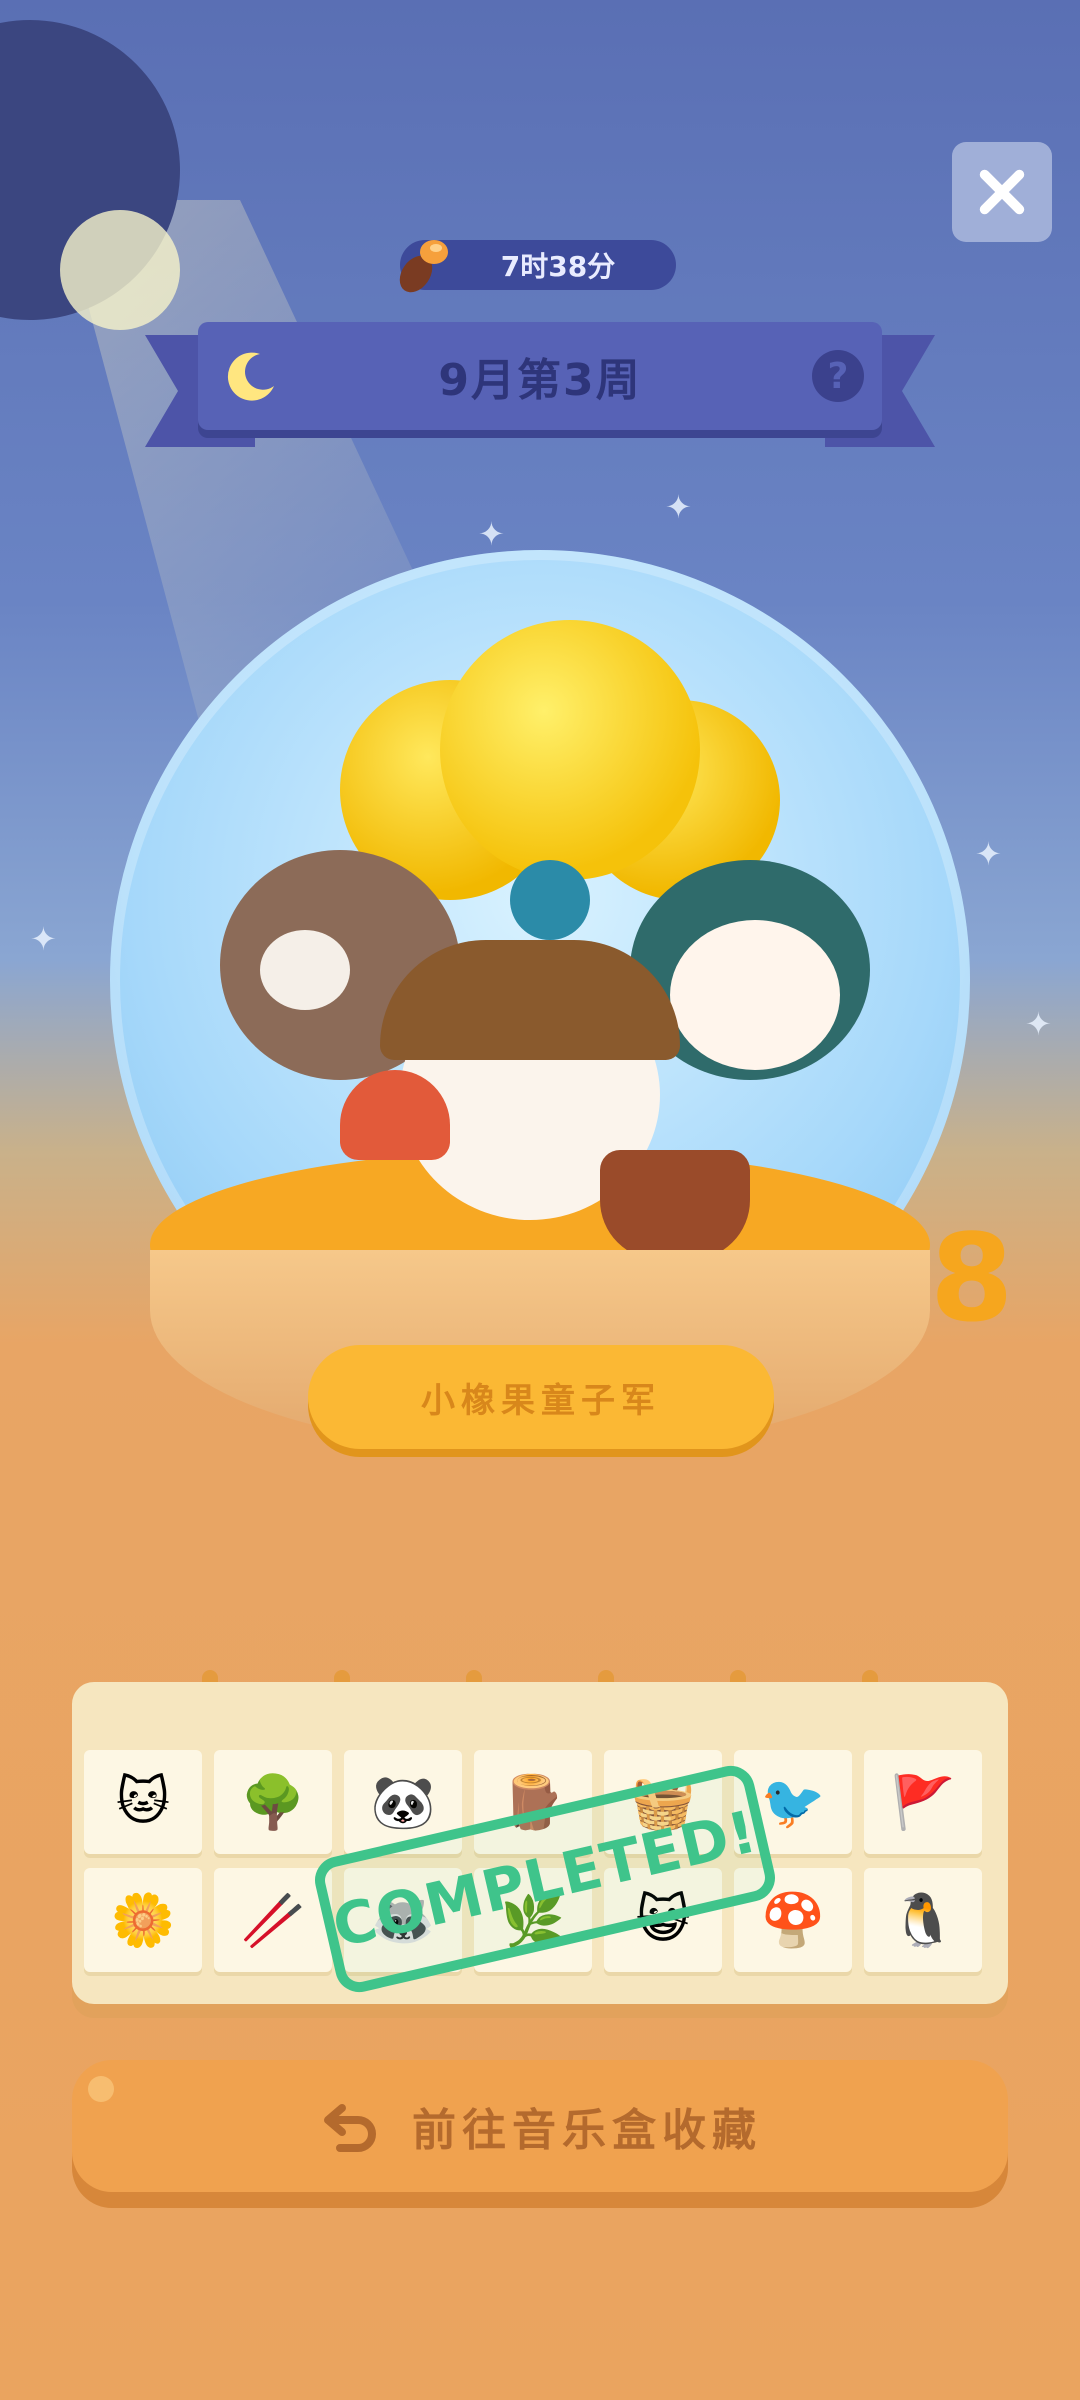  I want to click on item-icon: 🌳, so click(273, 1802).